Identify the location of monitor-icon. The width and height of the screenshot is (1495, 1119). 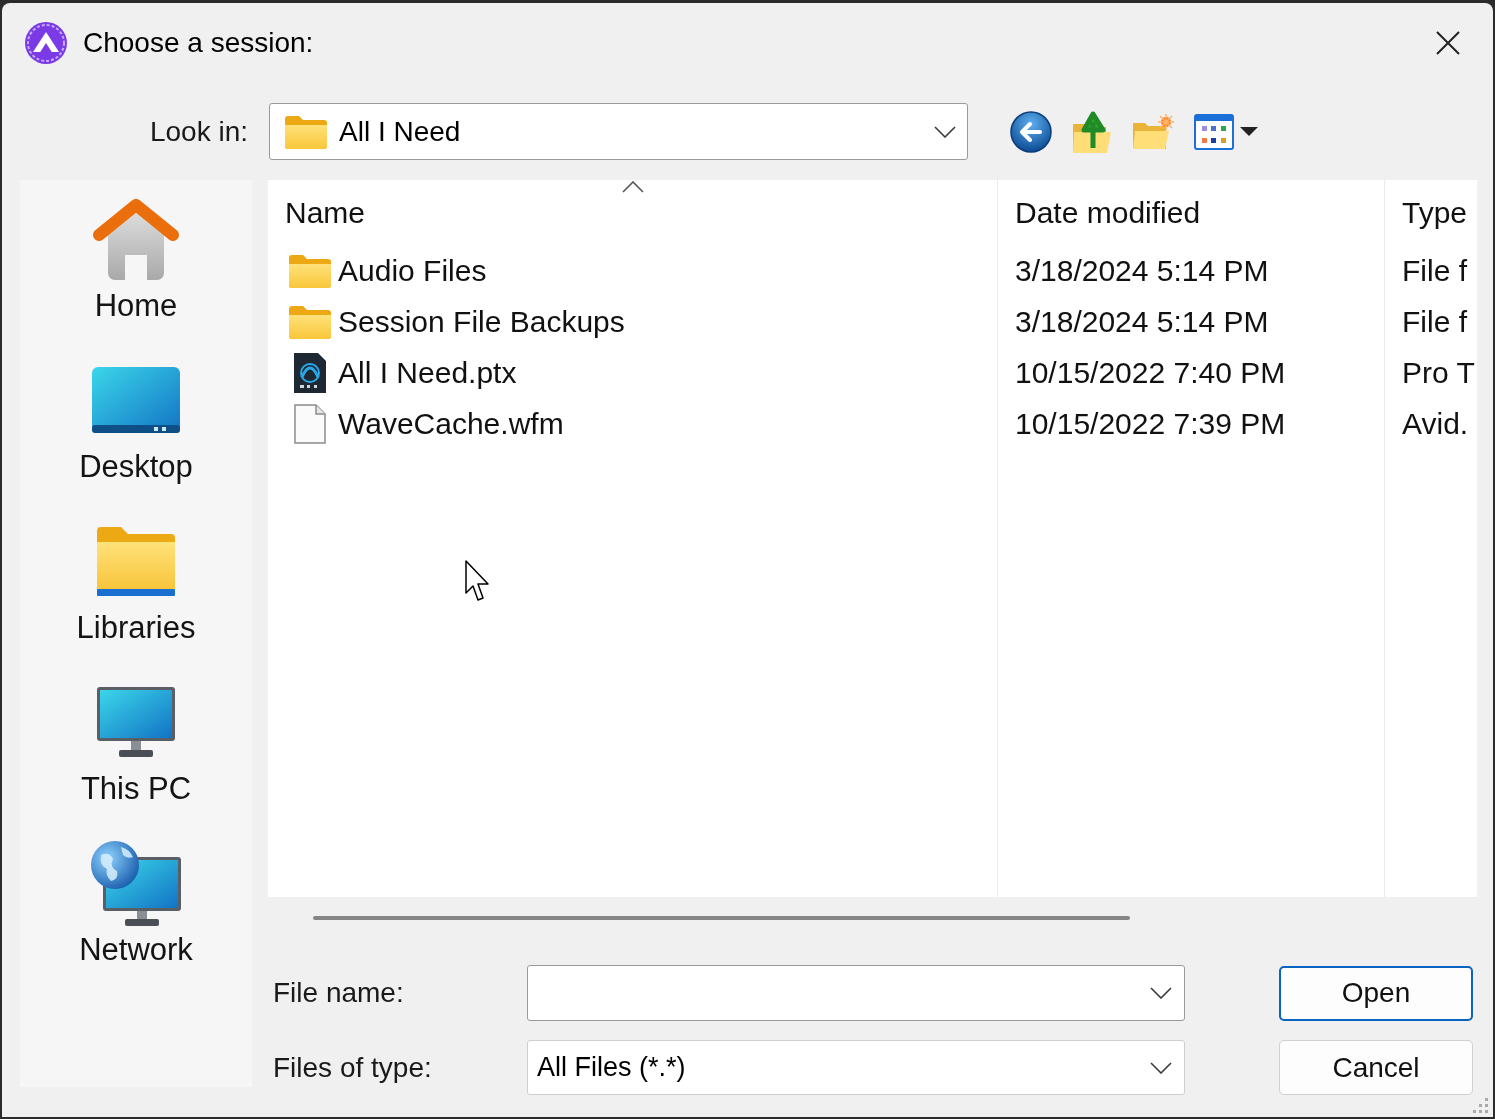
(136, 722).